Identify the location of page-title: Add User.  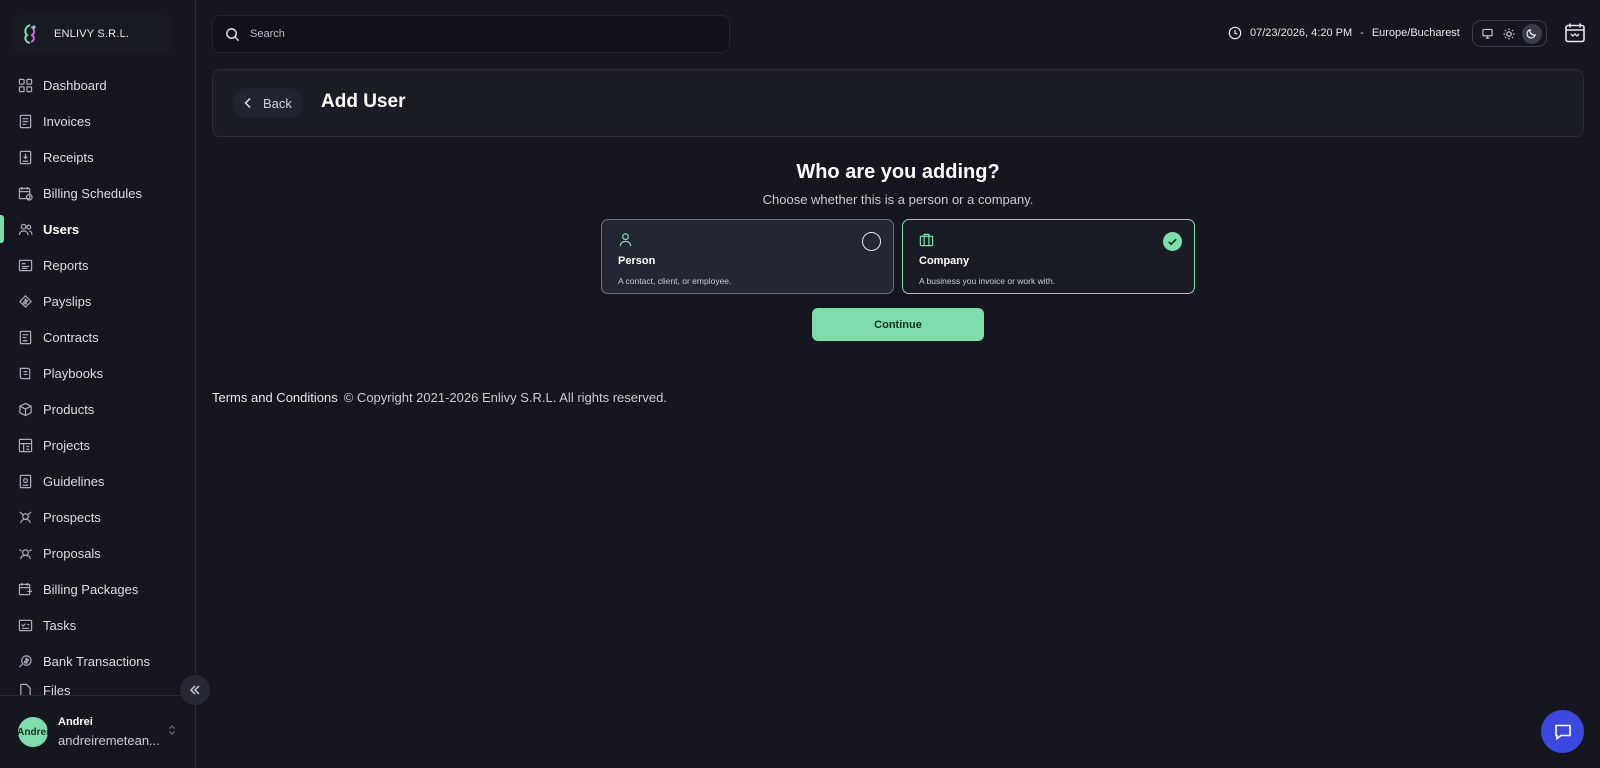
(363, 101).